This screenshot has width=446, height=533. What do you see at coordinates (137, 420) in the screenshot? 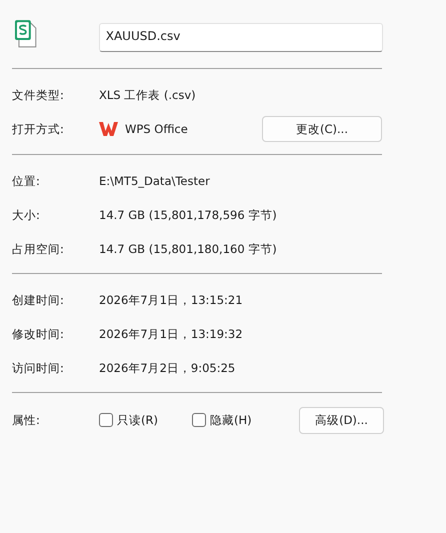
I see `checkbox-label: 只读(R)` at bounding box center [137, 420].